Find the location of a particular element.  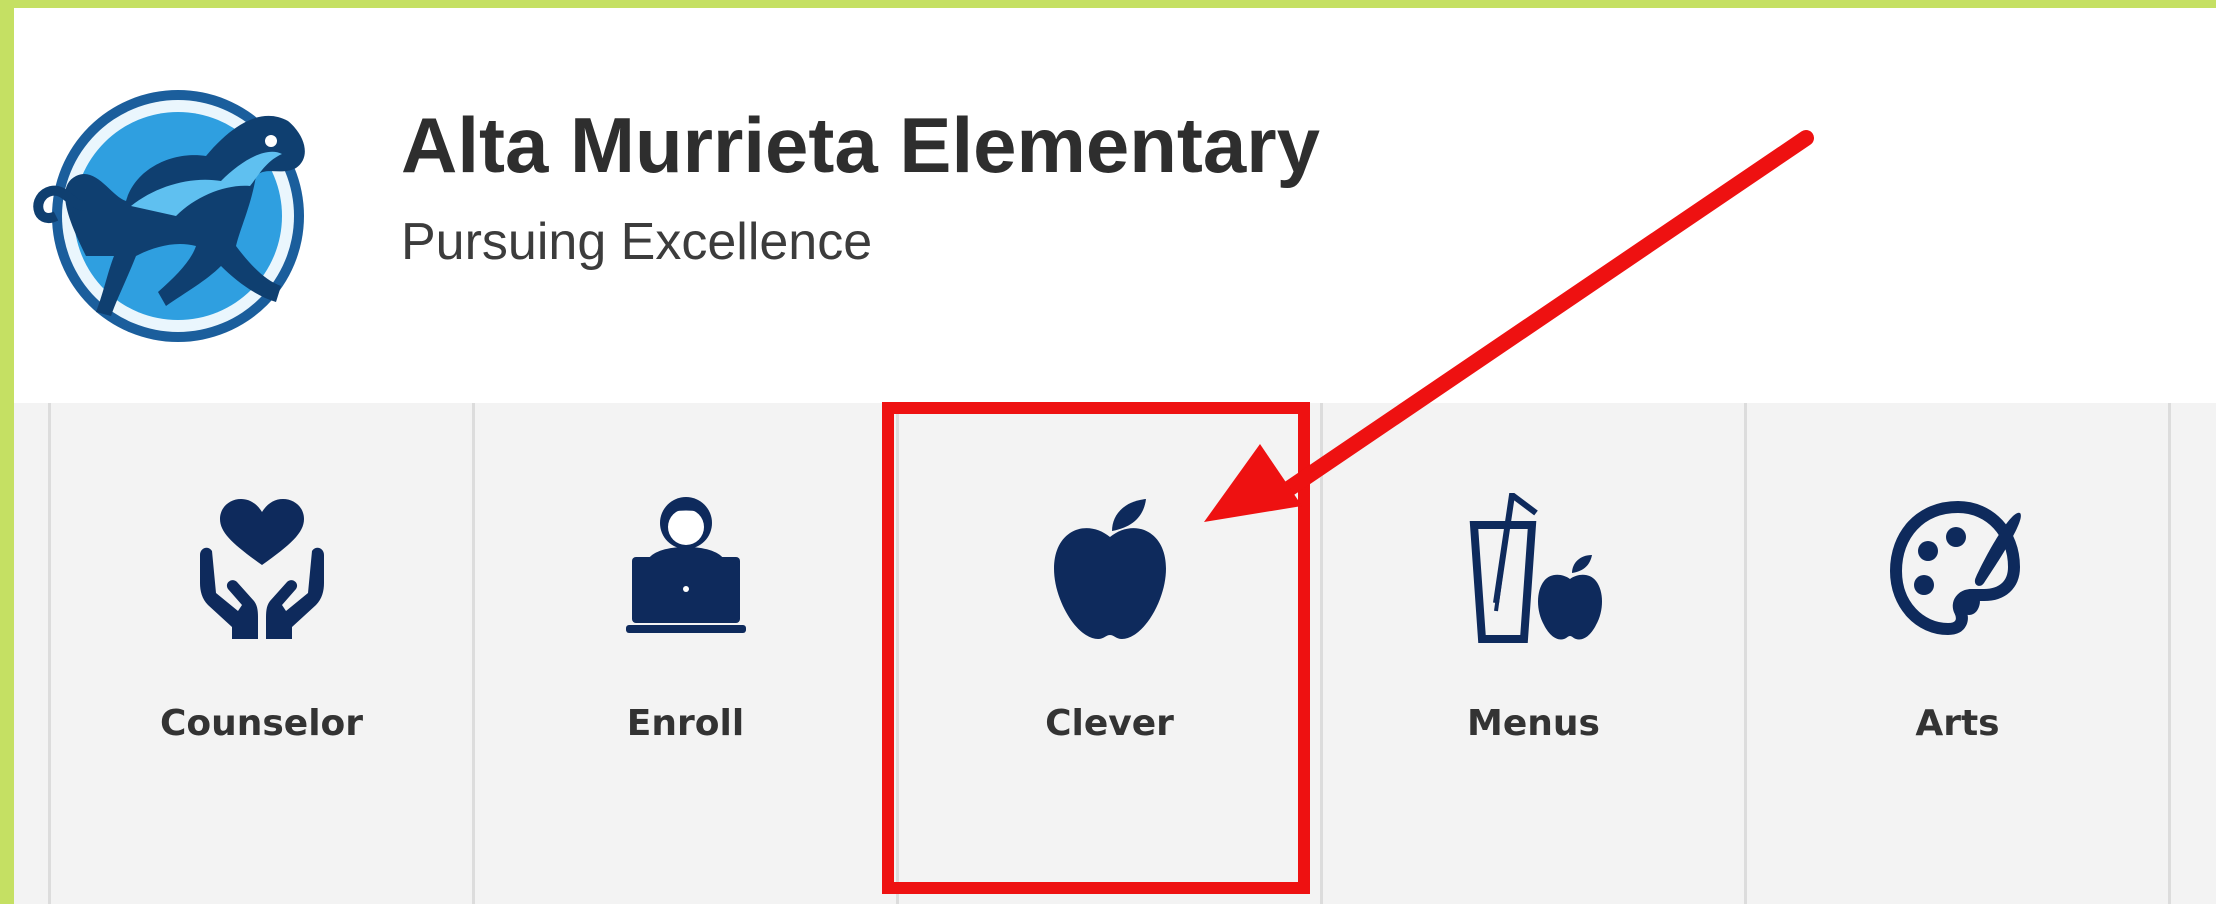

quick-link-label: Enroll is located at coordinates (685, 723).